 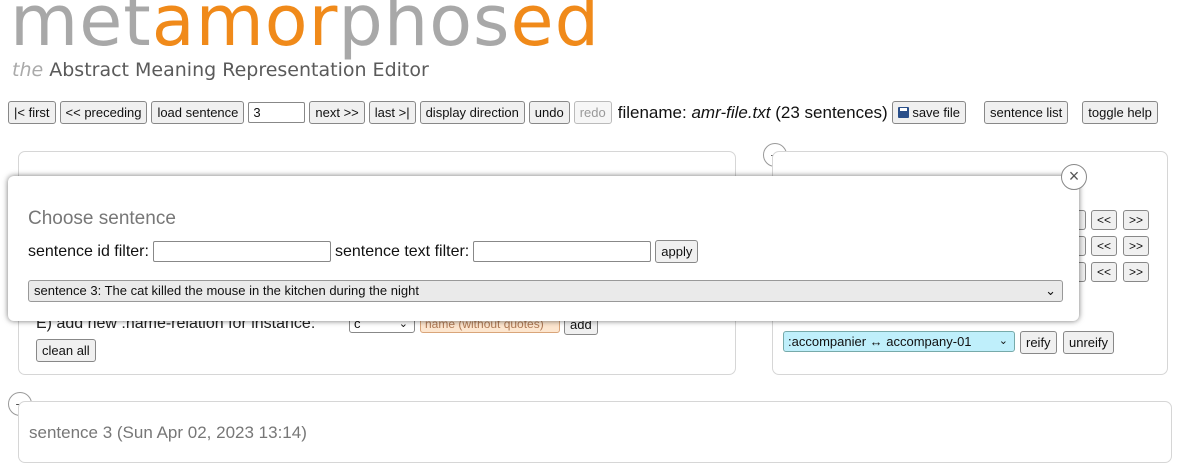 What do you see at coordinates (198, 112) in the screenshot?
I see `load-sentence-button: load sentence` at bounding box center [198, 112].